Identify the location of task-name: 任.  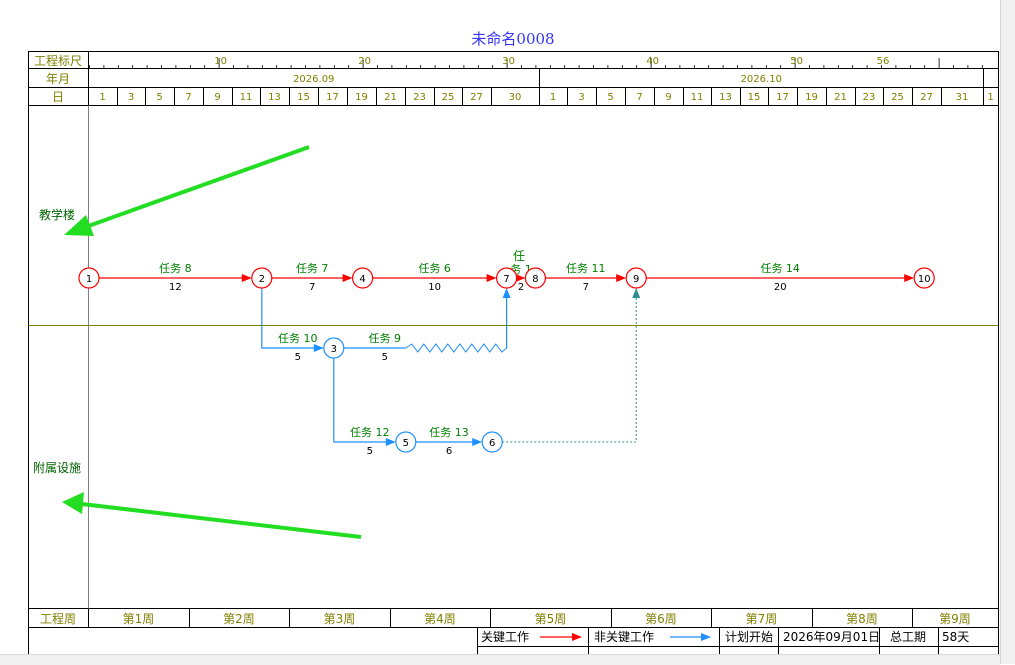
(519, 256).